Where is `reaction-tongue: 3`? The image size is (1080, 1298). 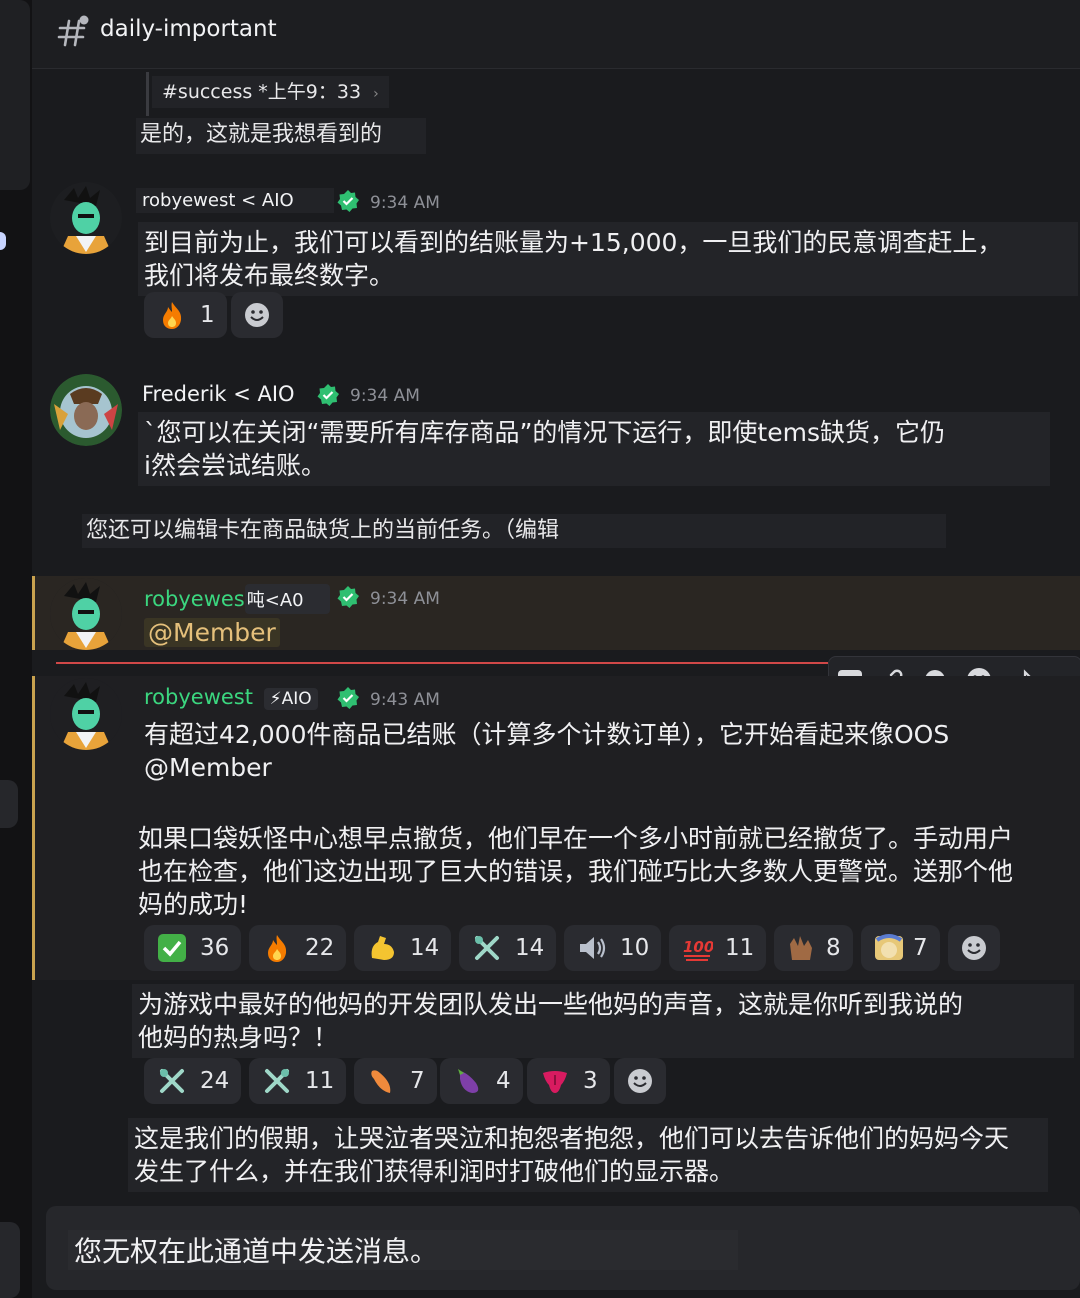 reaction-tongue: 3 is located at coordinates (568, 1081).